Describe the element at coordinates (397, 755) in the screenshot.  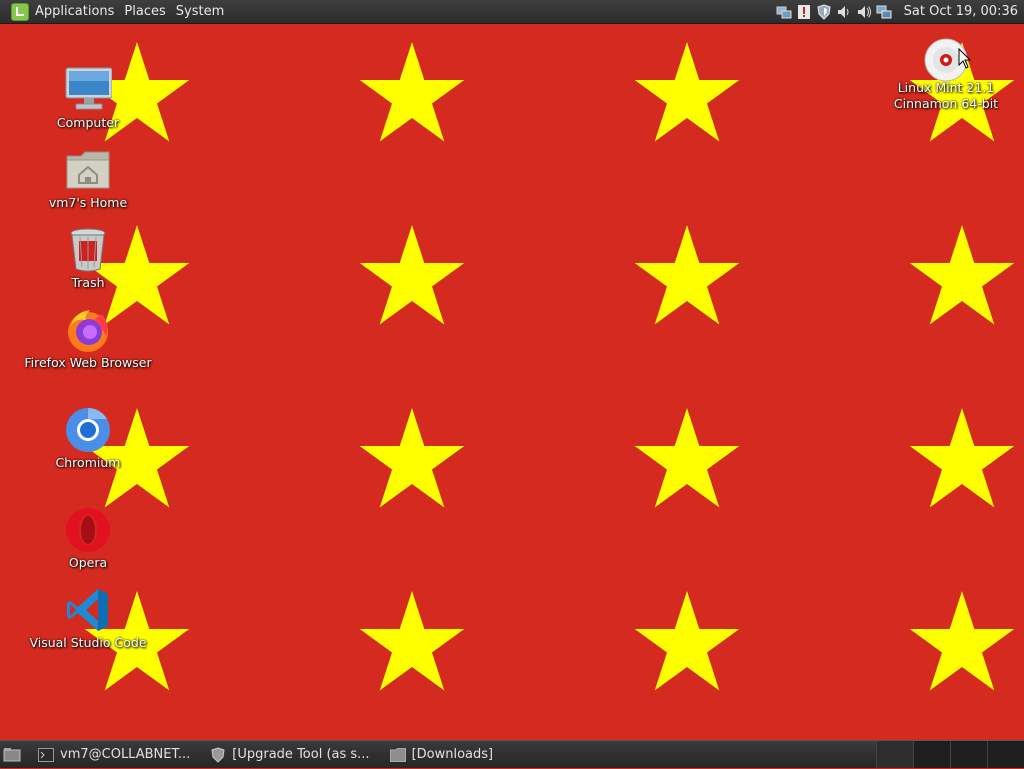
I see `folder-icon` at that location.